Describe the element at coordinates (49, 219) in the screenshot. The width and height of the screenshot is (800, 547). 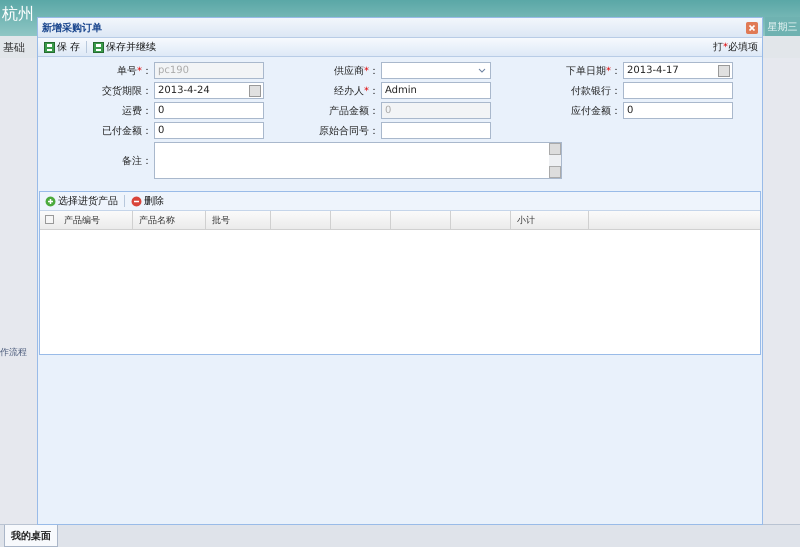
I see `select-all-checkbox` at that location.